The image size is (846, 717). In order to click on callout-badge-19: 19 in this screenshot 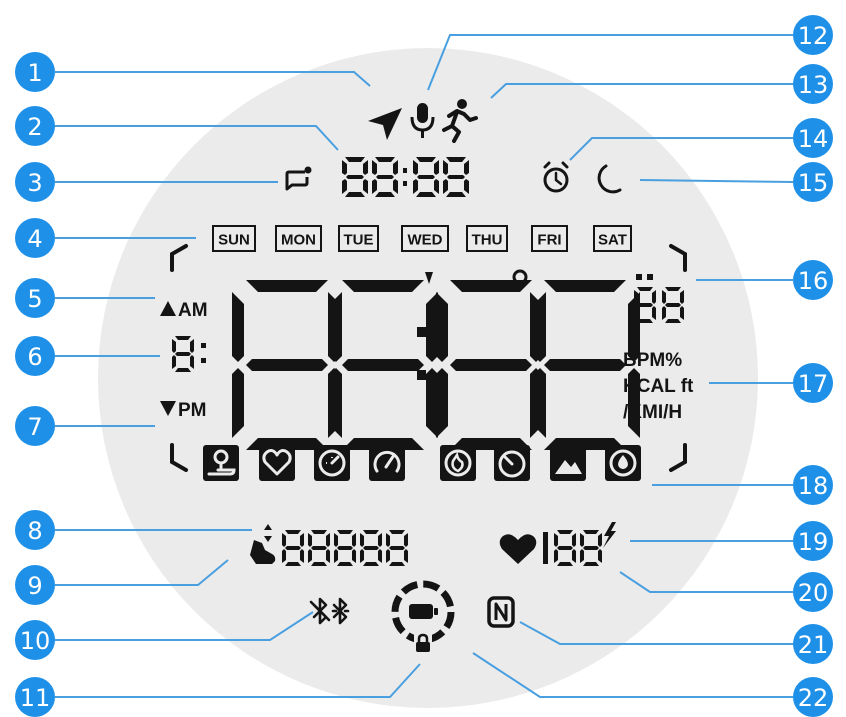, I will do `click(813, 541)`.